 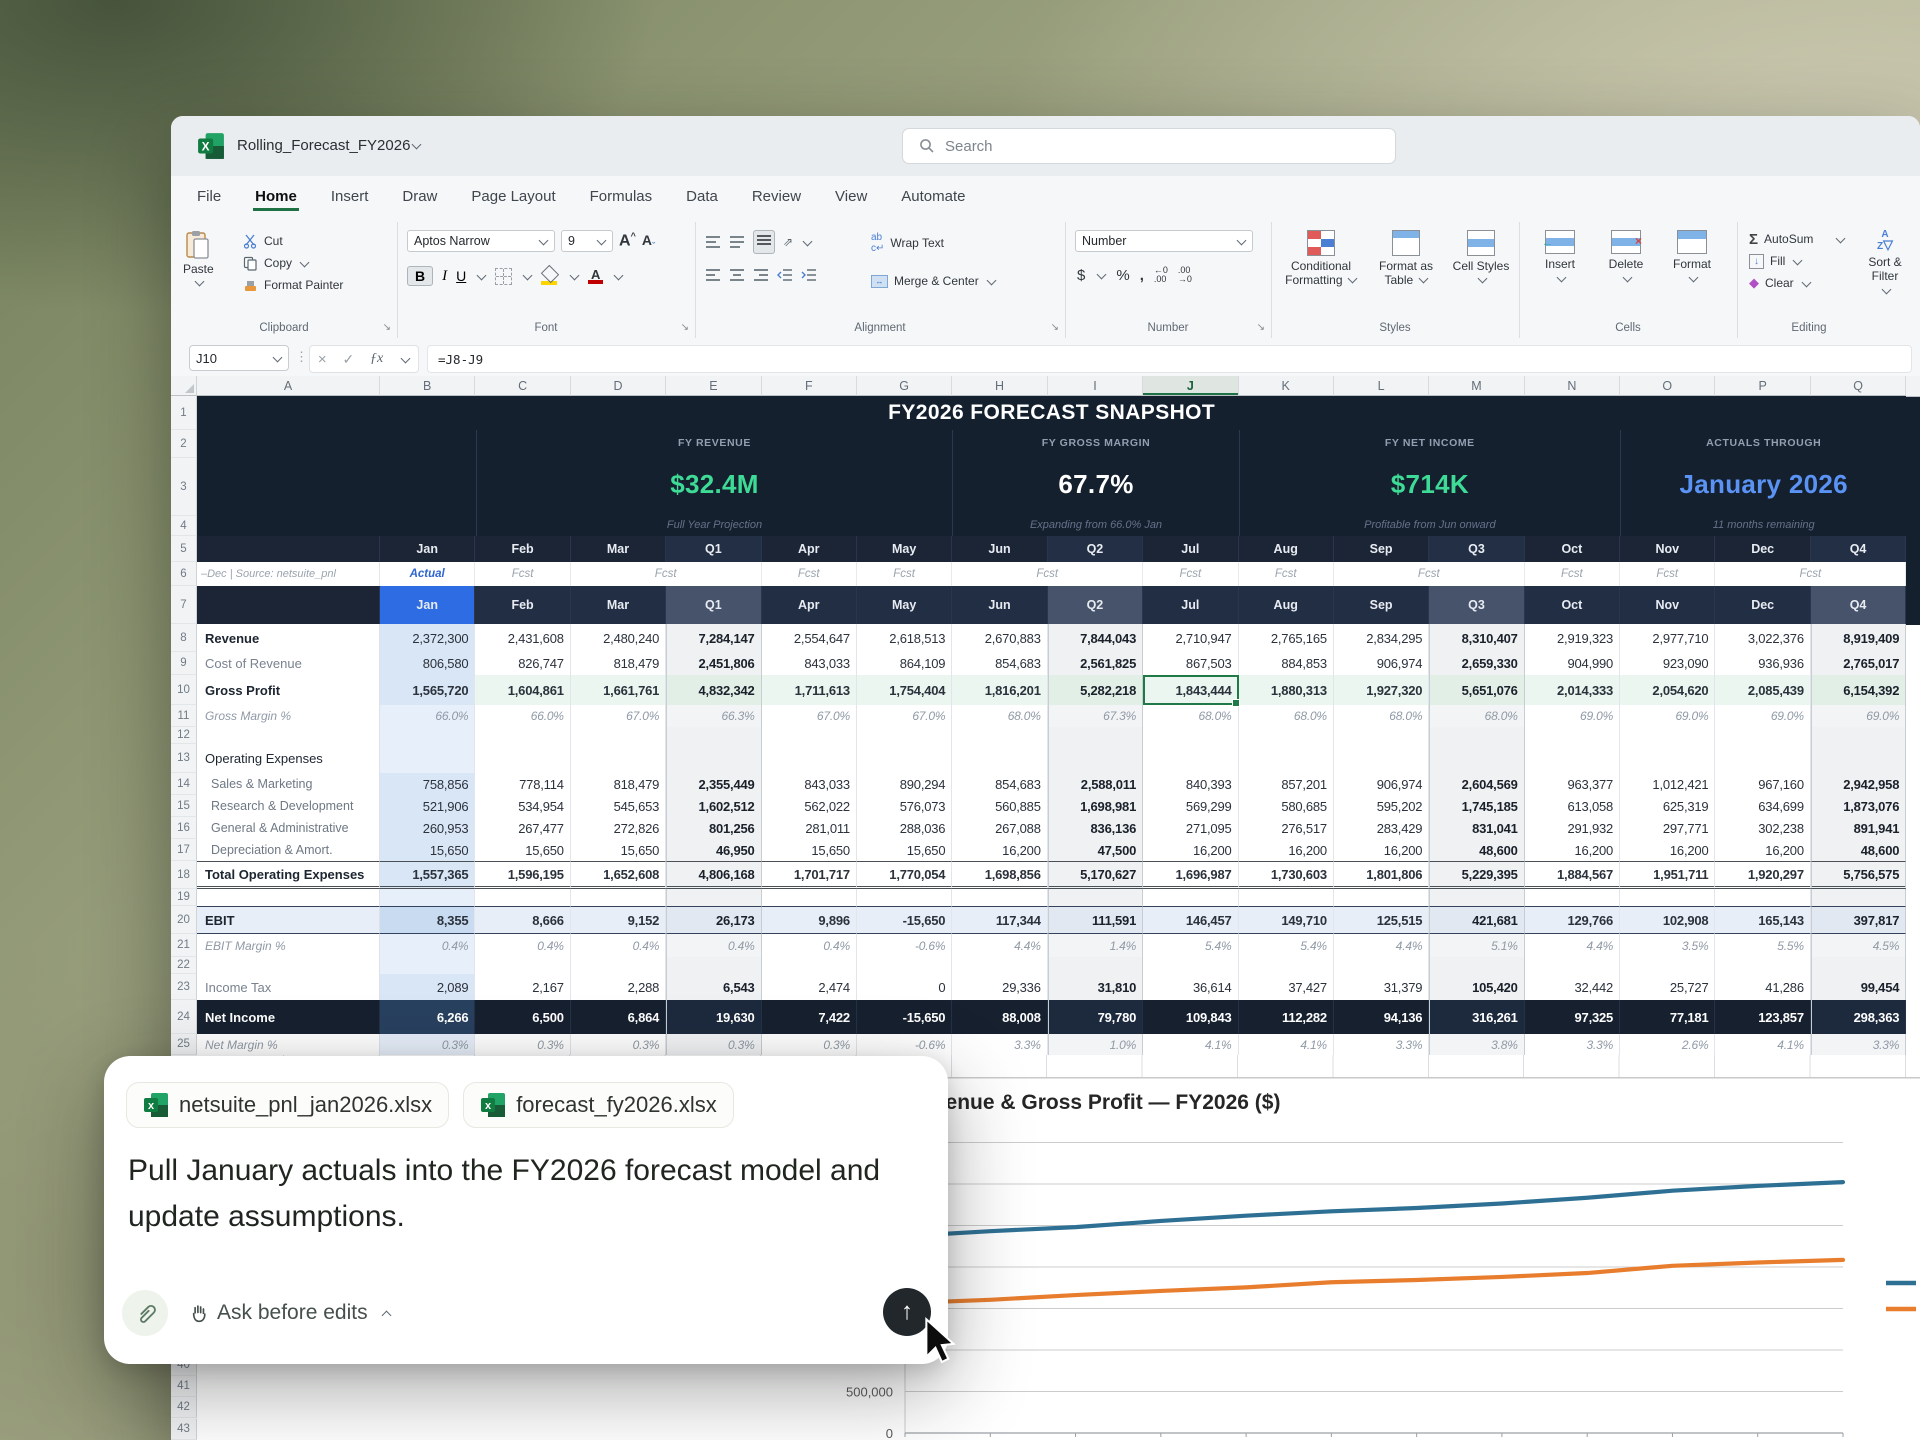 What do you see at coordinates (1858, 897) in the screenshot?
I see `cell-Q19` at bounding box center [1858, 897].